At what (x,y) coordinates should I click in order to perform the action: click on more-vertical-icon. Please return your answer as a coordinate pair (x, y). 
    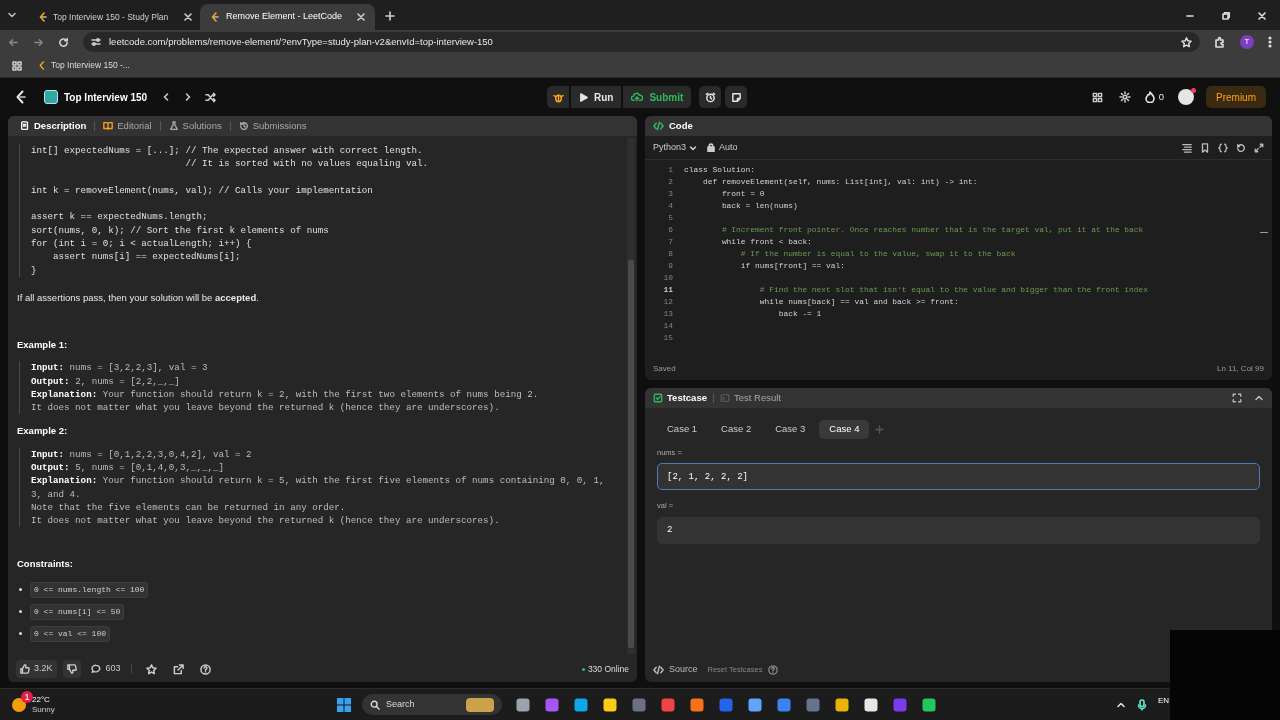
    Looking at the image, I should click on (1270, 42).